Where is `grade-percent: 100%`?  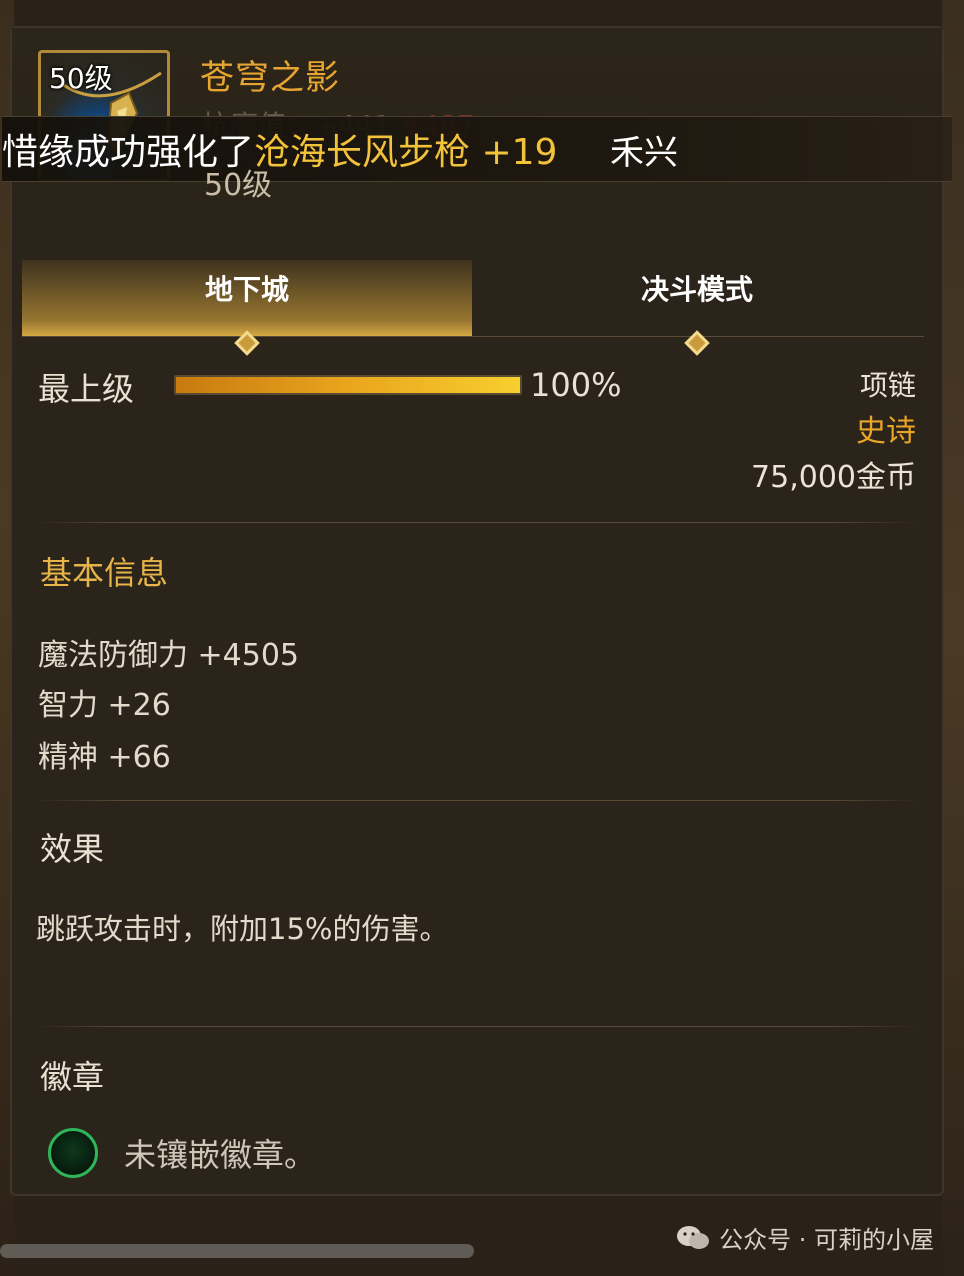
grade-percent: 100% is located at coordinates (576, 385).